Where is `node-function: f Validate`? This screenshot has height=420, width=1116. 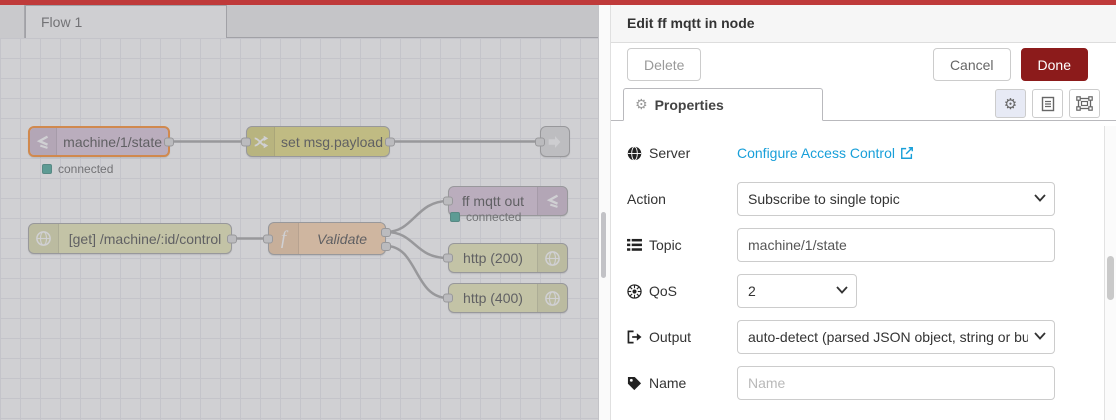 node-function: f Validate is located at coordinates (327, 238).